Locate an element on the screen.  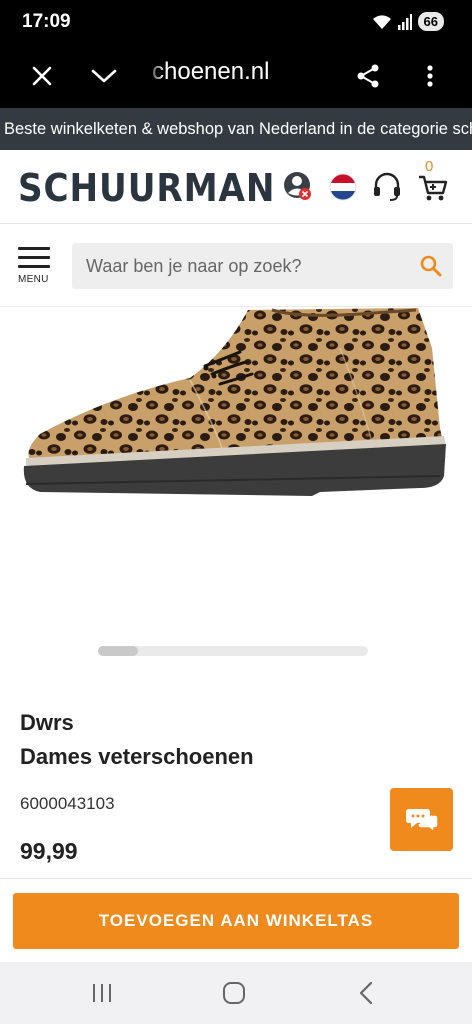
schuurman-logo: SCHUURMAN is located at coordinates (146, 188).